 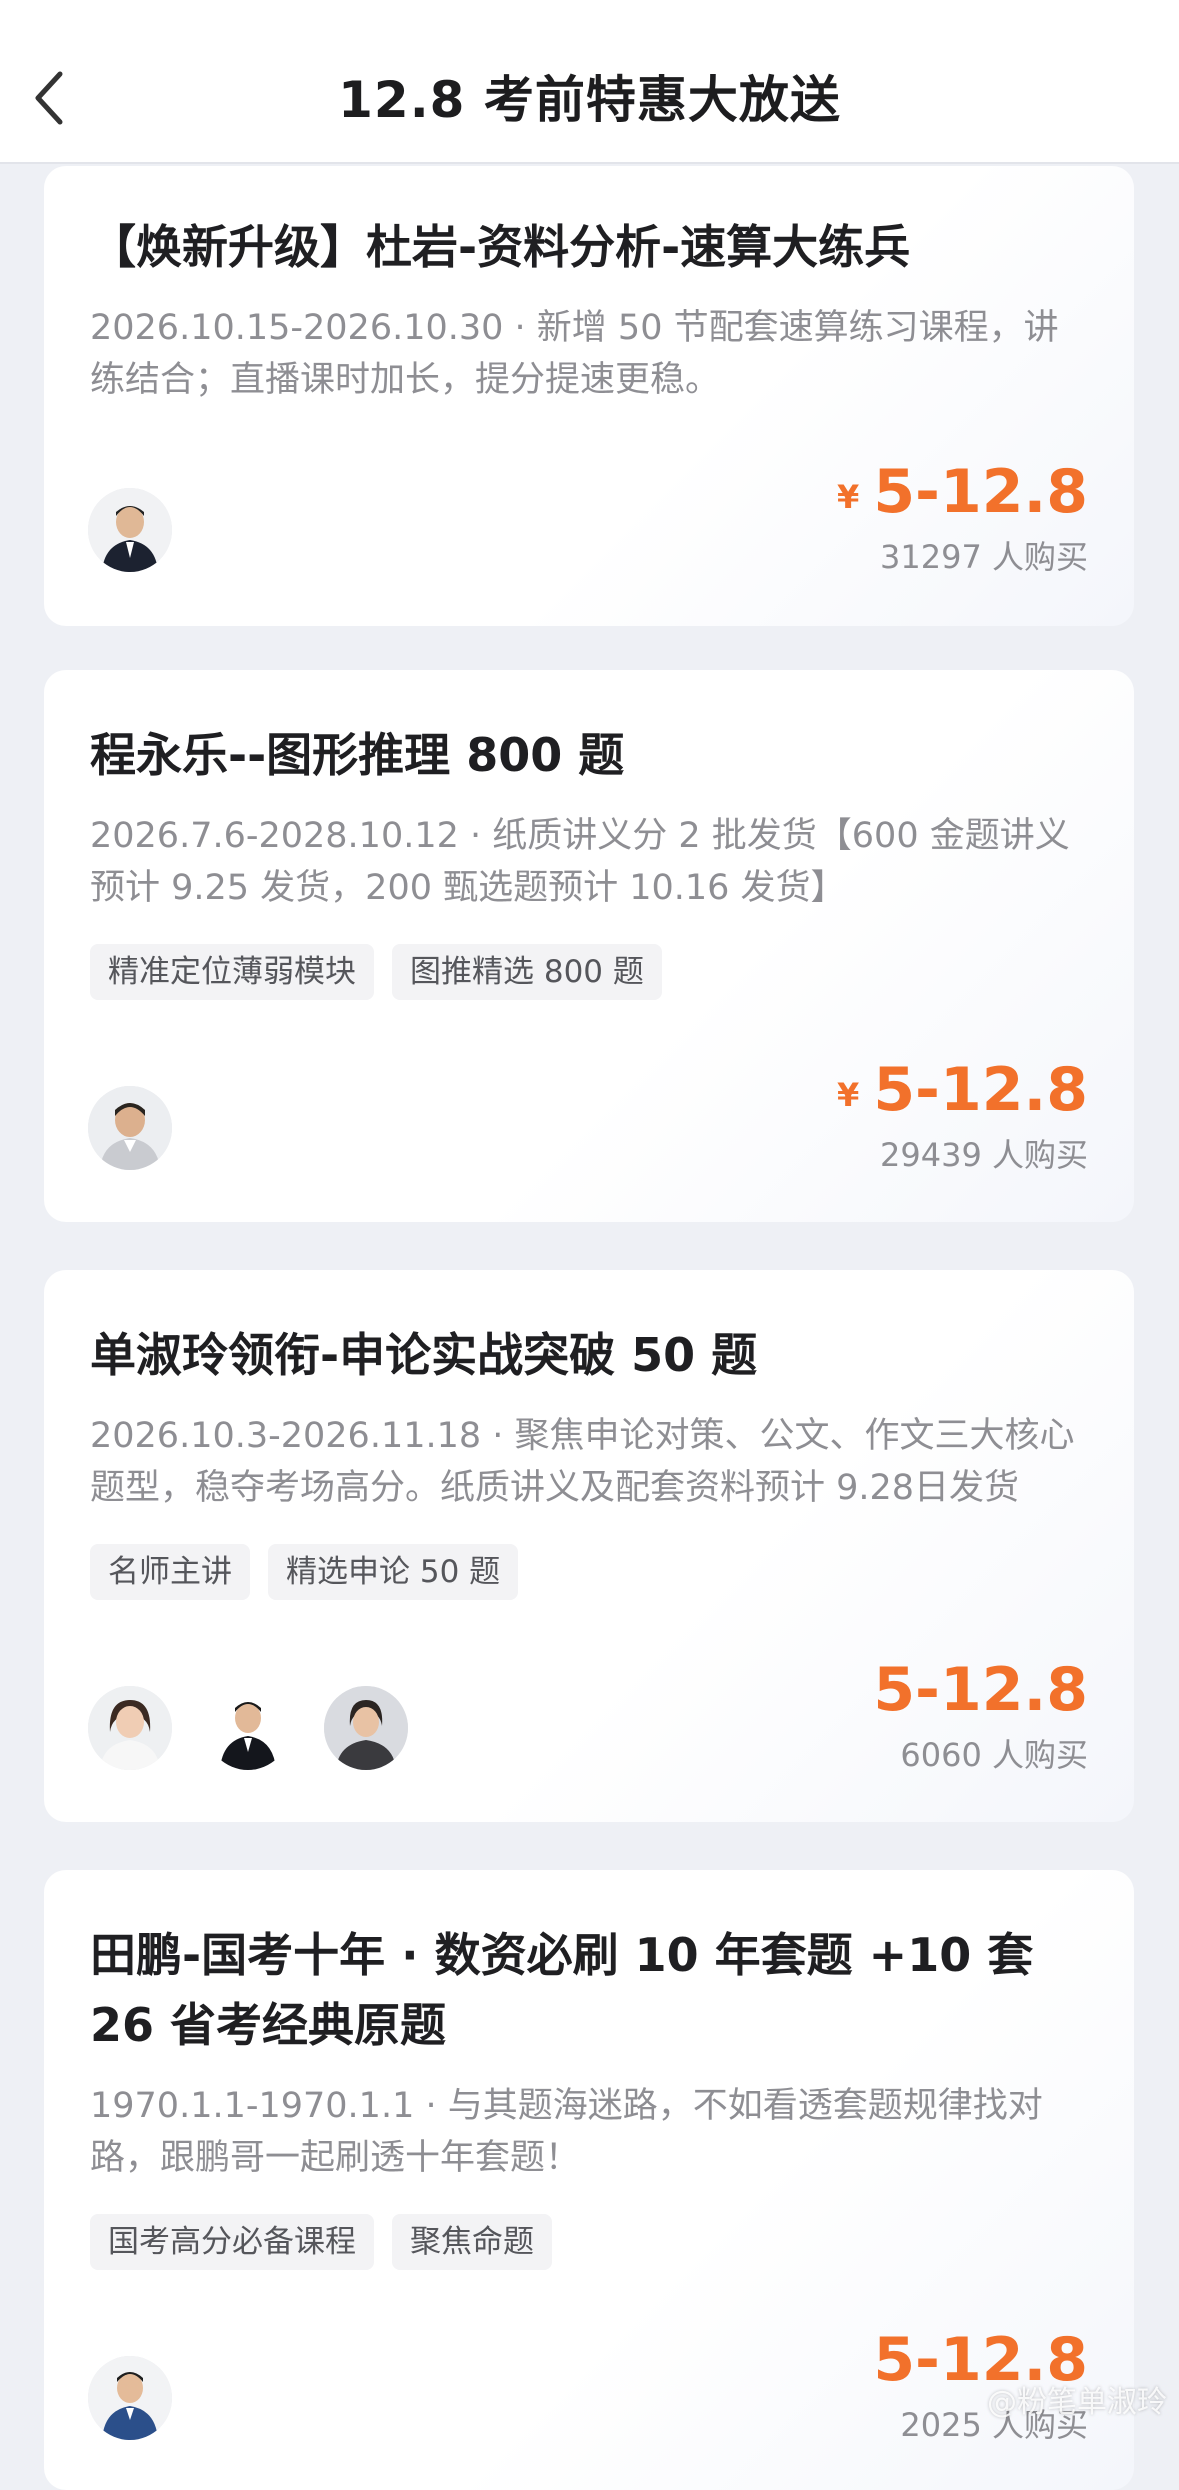 I want to click on course-tag: 精选申论 50 题, so click(x=393, y=1572).